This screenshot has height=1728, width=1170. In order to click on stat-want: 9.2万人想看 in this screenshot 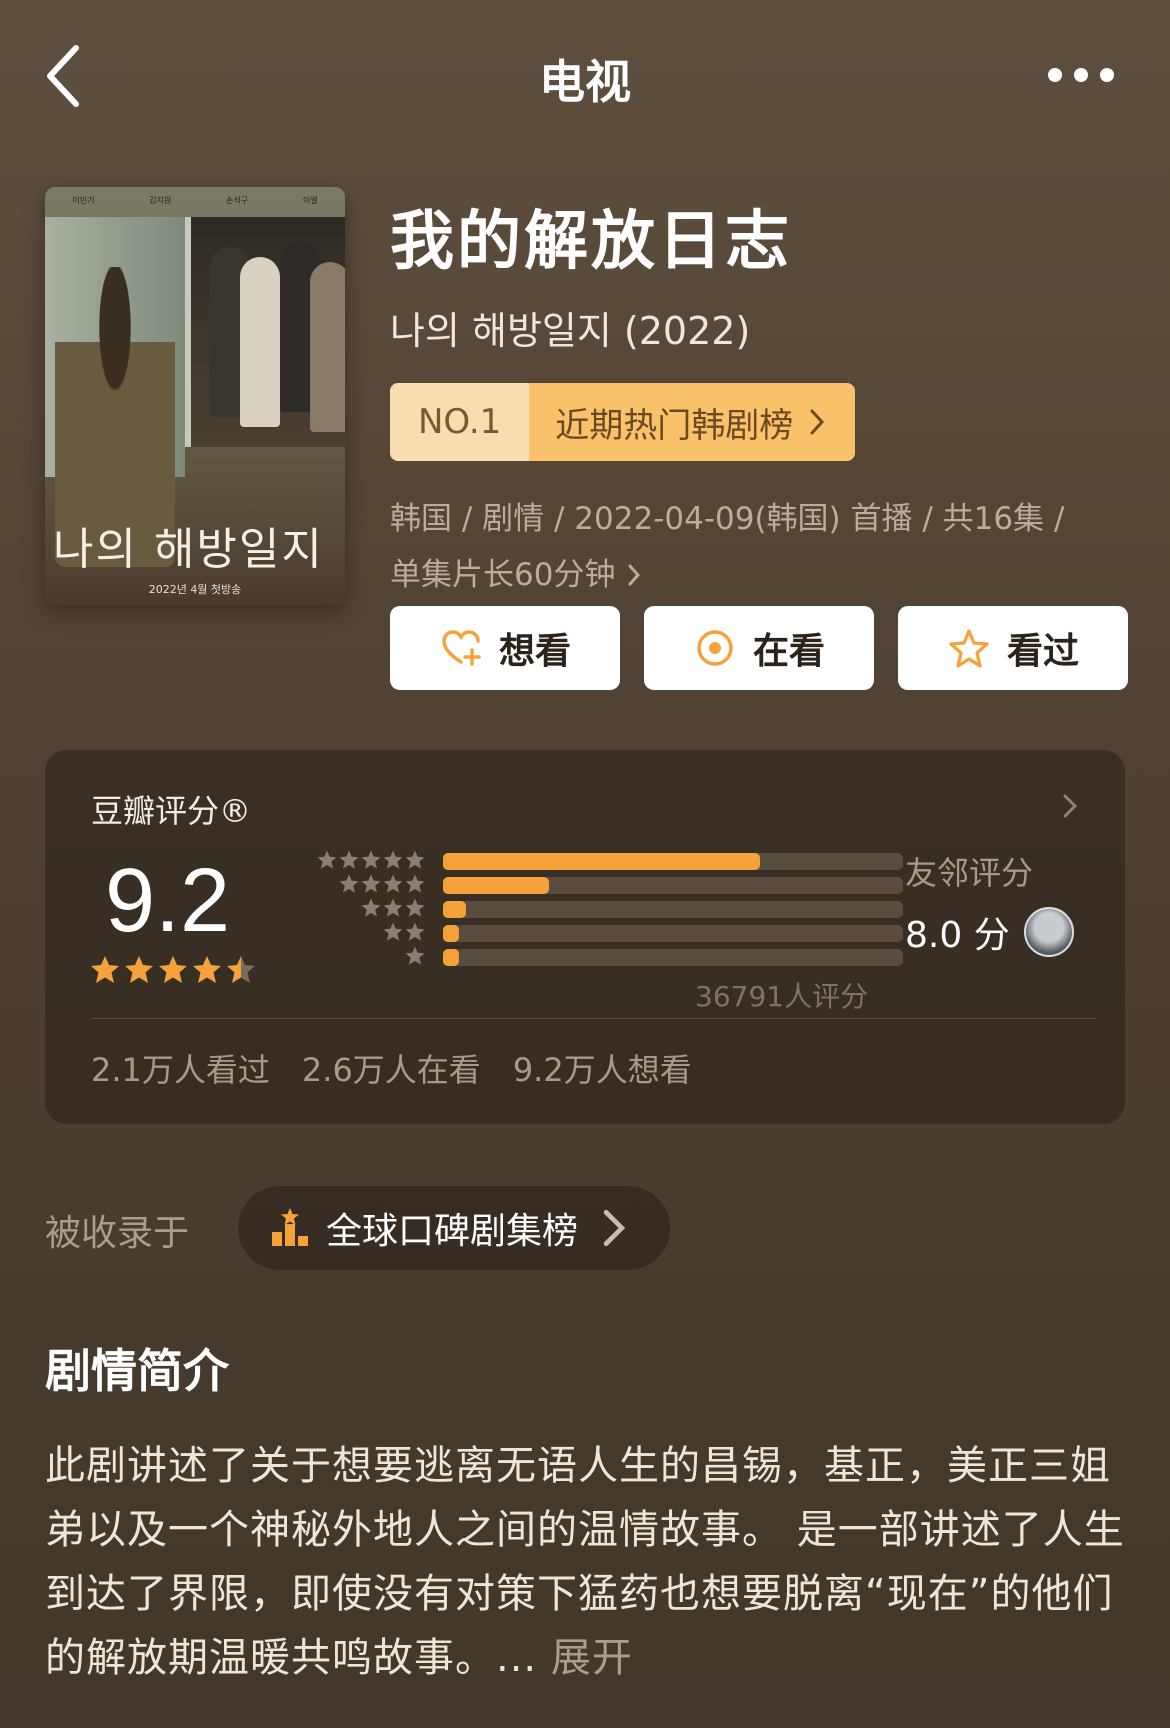, I will do `click(602, 1070)`.